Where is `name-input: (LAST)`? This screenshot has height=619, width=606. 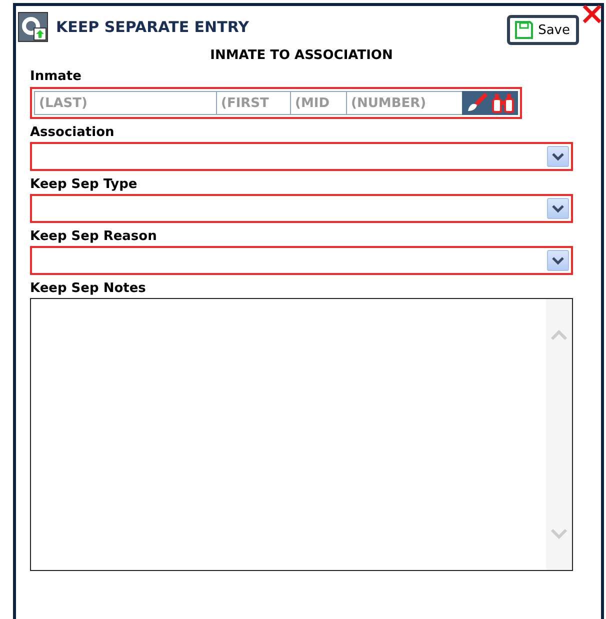 name-input: (LAST) is located at coordinates (125, 103).